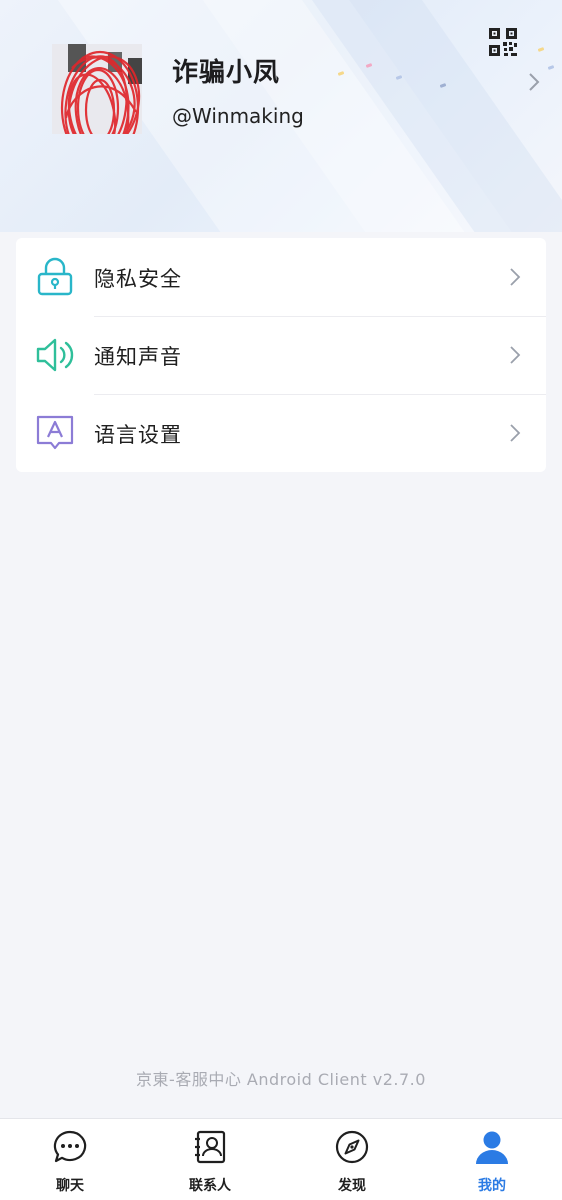 The height and width of the screenshot is (1200, 562). Describe the element at coordinates (492, 1147) in the screenshot. I see `person-icon` at that location.